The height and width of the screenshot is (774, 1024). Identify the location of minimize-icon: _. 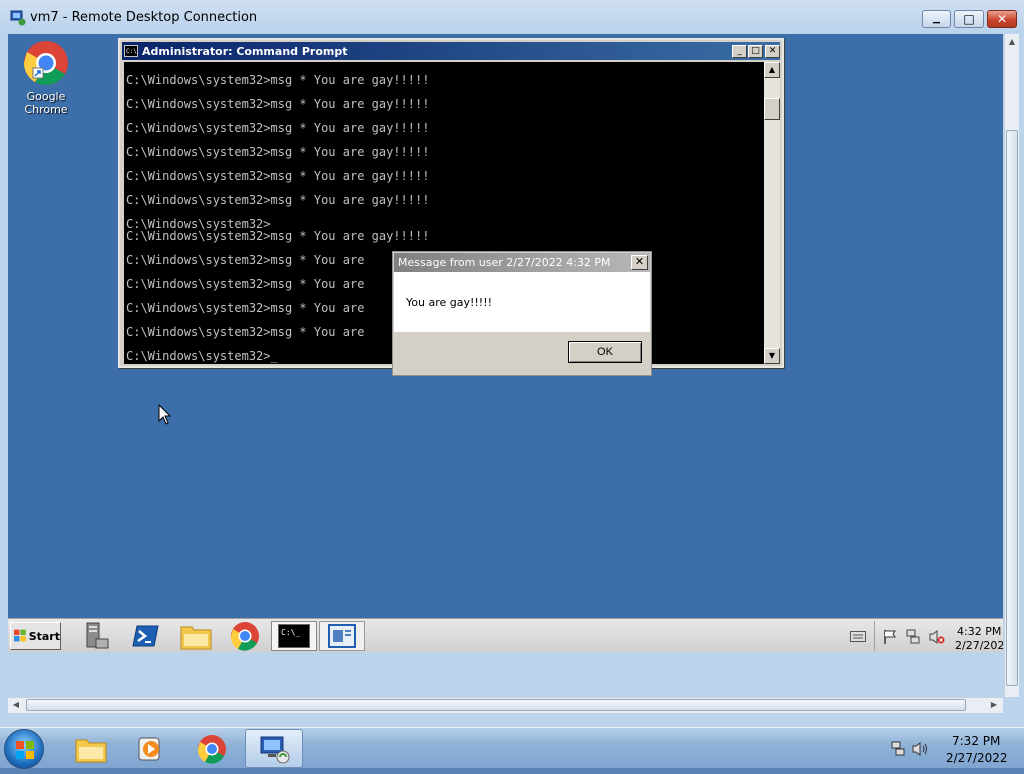
(739, 51).